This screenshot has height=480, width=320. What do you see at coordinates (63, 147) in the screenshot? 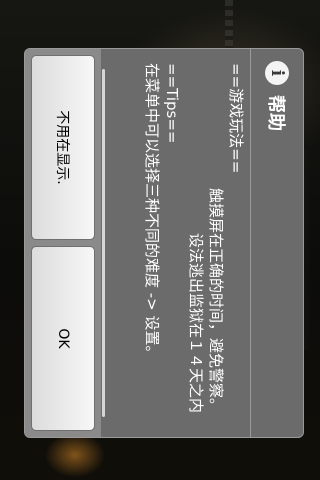
I see `dont-show-again-button: 不用在显示.` at bounding box center [63, 147].